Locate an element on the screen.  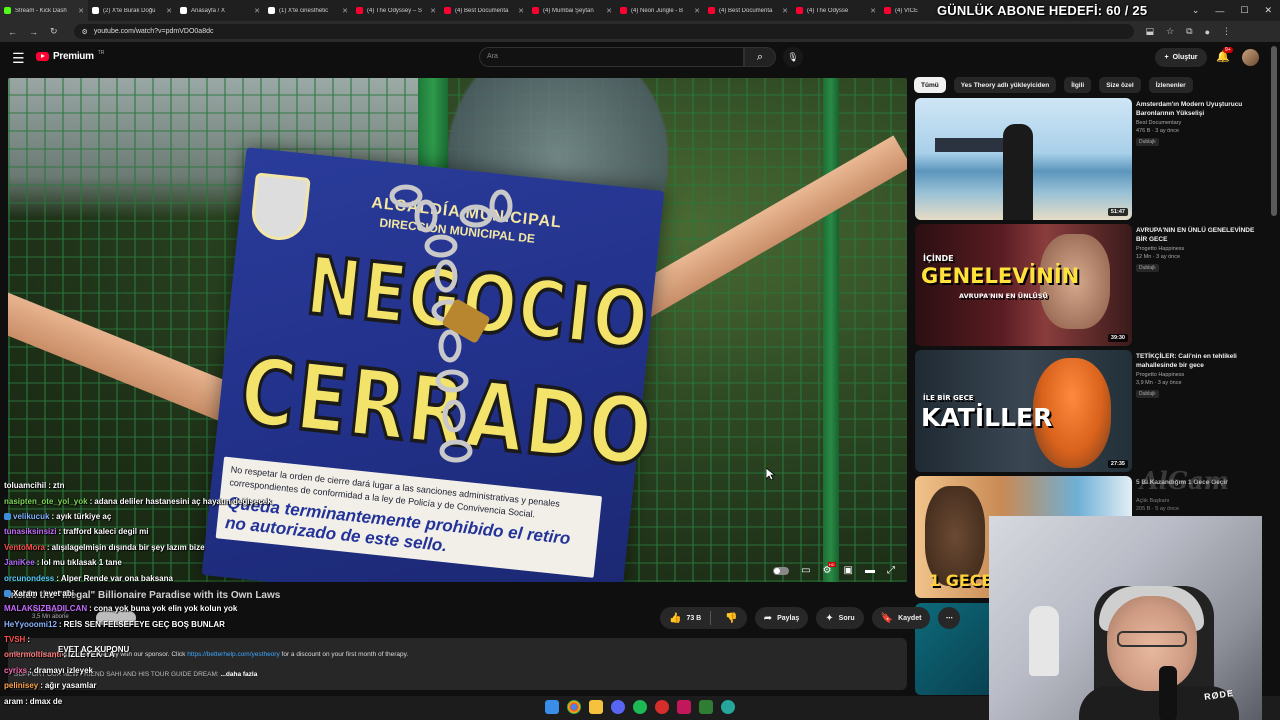
ask-button: ✦ Soru is located at coordinates (840, 618).